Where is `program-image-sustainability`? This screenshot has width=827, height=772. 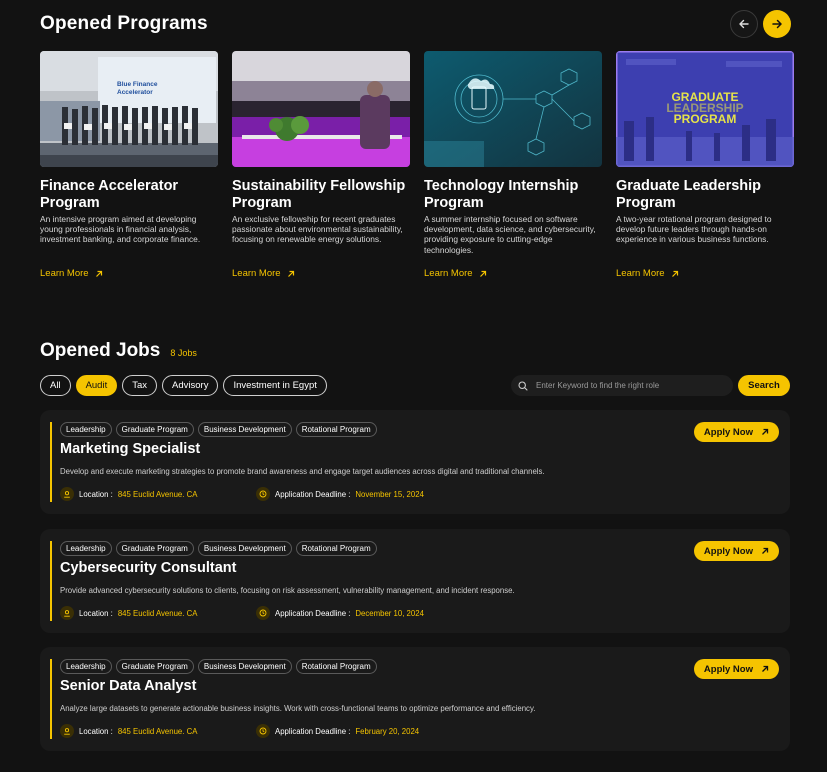
program-image-sustainability is located at coordinates (321, 109).